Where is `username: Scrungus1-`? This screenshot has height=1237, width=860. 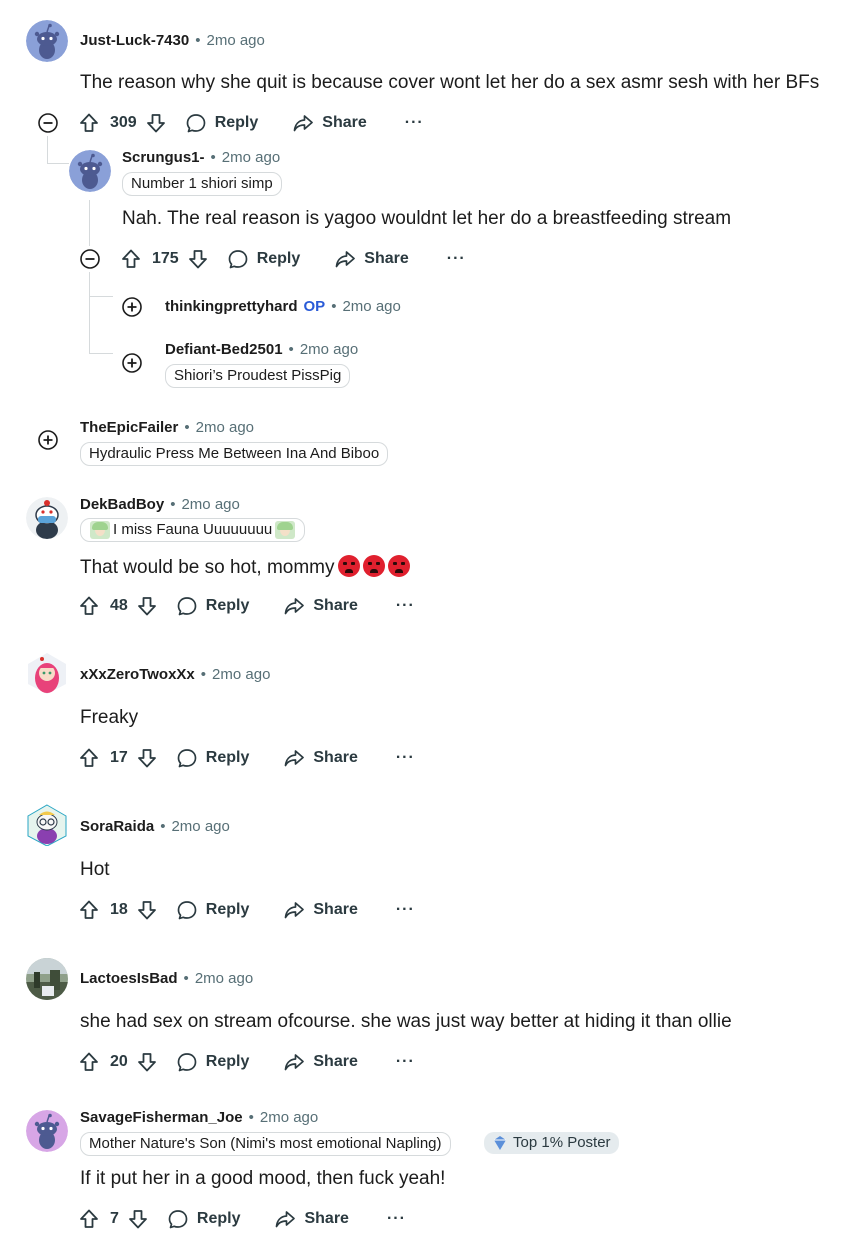 username: Scrungus1- is located at coordinates (163, 157).